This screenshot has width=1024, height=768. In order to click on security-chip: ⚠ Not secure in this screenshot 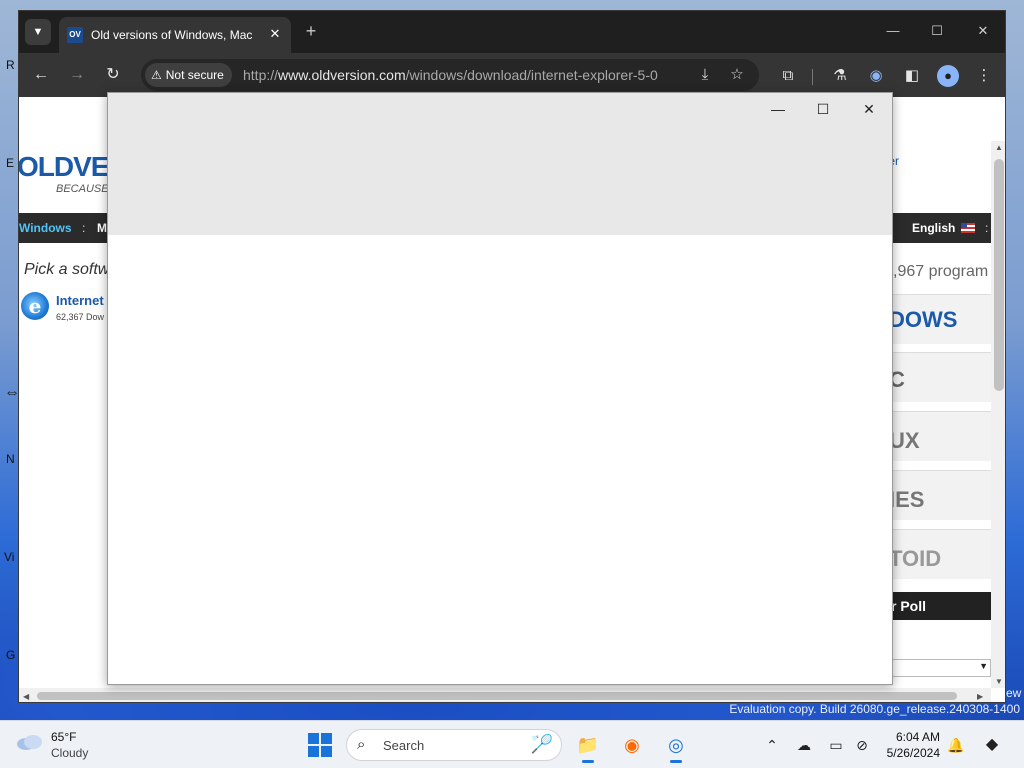, I will do `click(188, 75)`.